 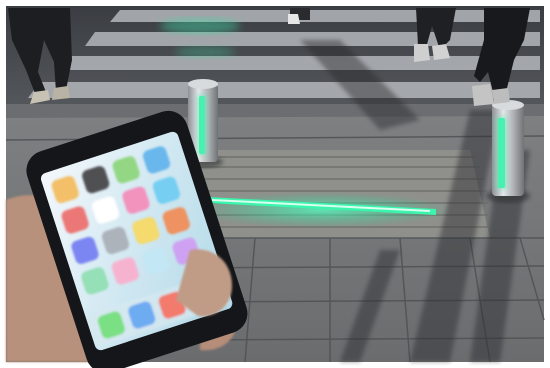 I want to click on right-bollard, so click(x=508, y=151).